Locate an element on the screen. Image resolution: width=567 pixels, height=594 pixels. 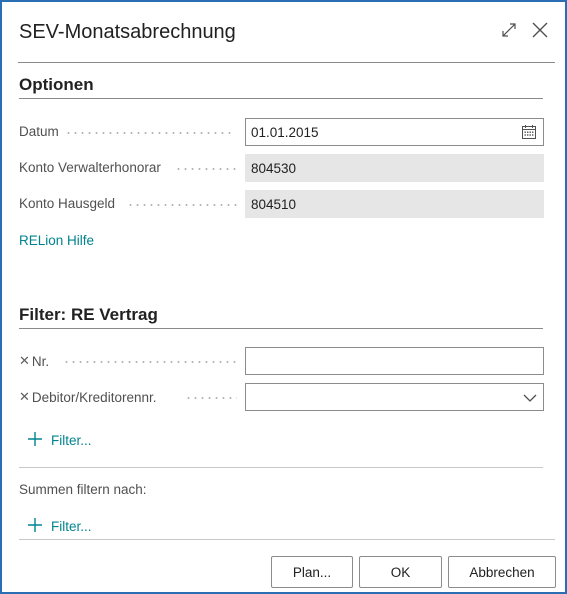
nr-label: Nr. is located at coordinates (40, 361).